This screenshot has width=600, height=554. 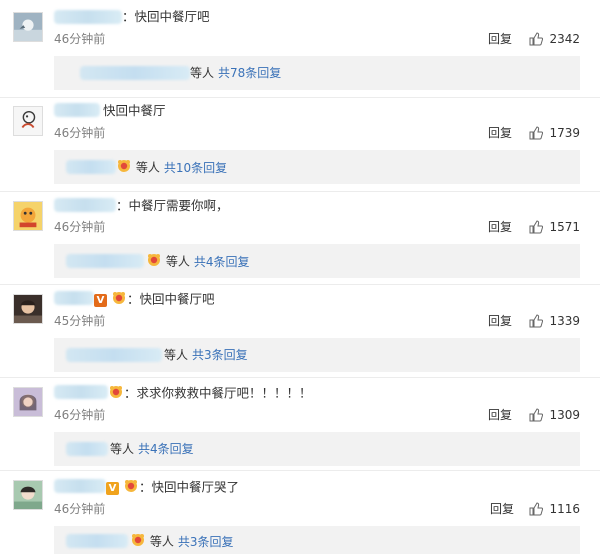 What do you see at coordinates (564, 415) in the screenshot?
I see `like-count: 1309` at bounding box center [564, 415].